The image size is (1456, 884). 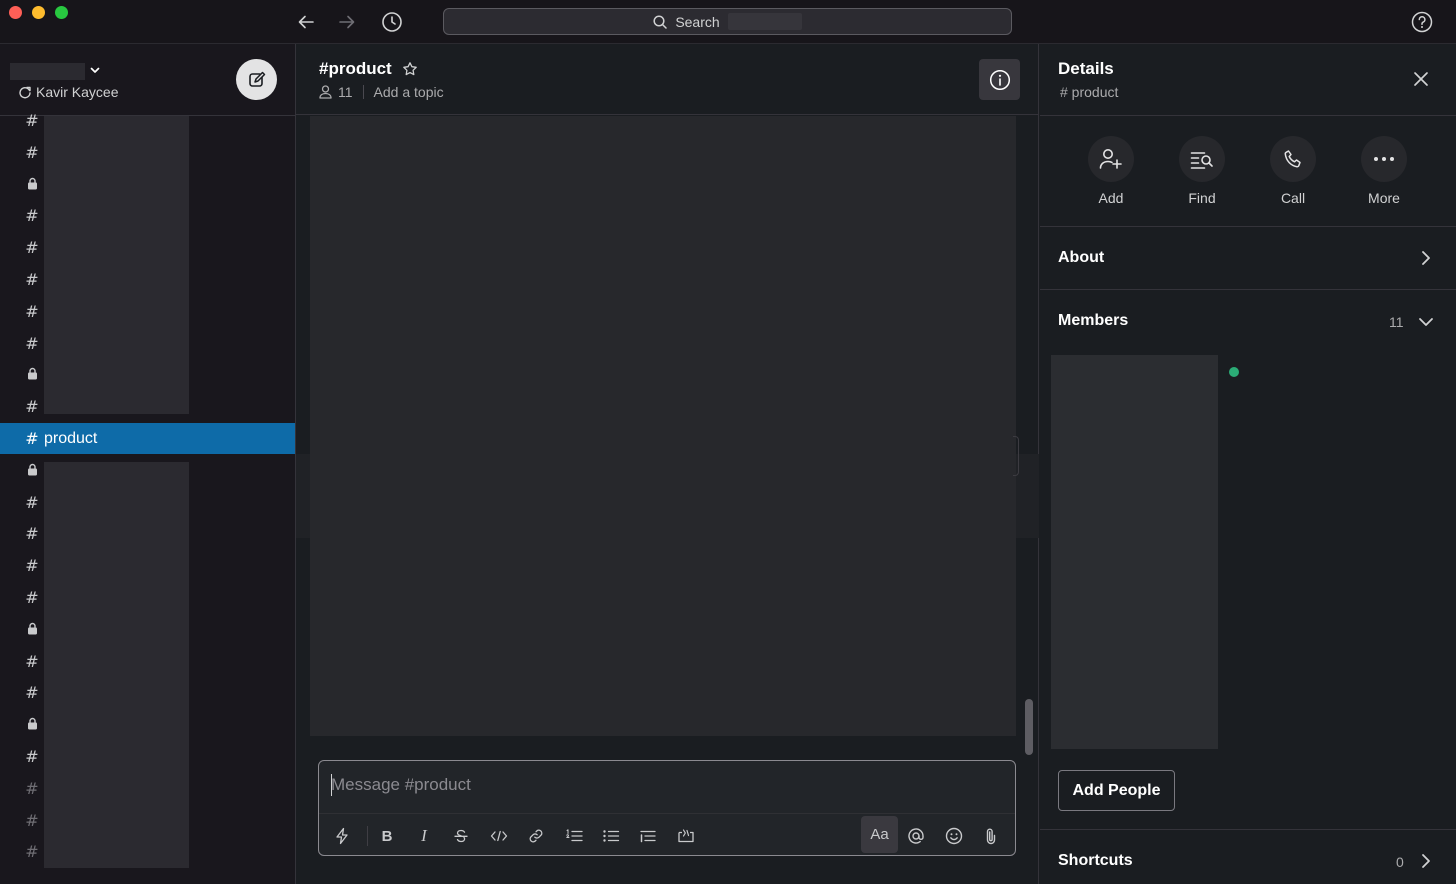 I want to click on lightning-icon, so click(x=342, y=836).